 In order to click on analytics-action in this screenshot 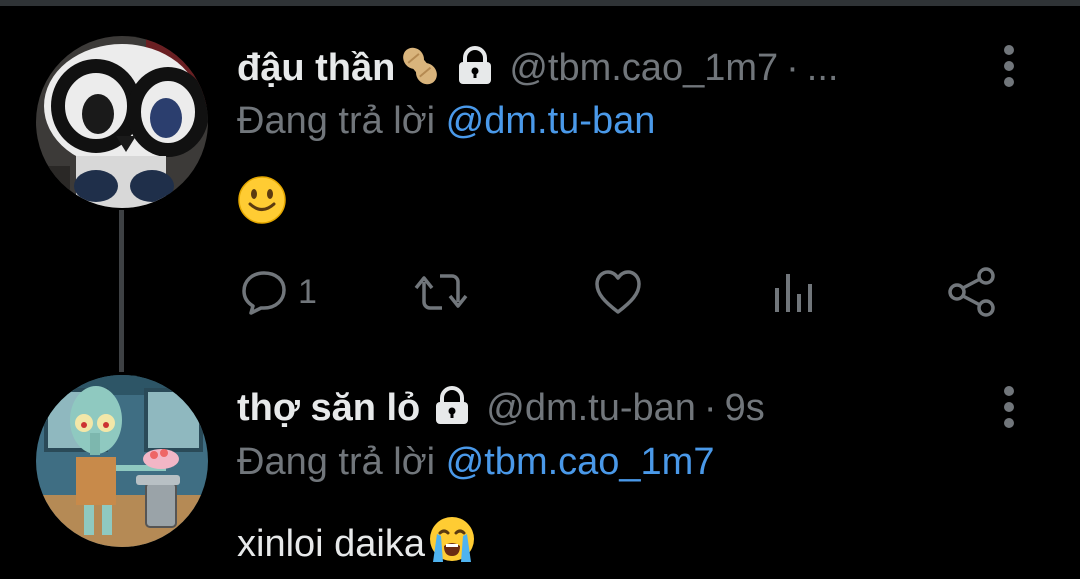, I will do `click(794, 292)`.